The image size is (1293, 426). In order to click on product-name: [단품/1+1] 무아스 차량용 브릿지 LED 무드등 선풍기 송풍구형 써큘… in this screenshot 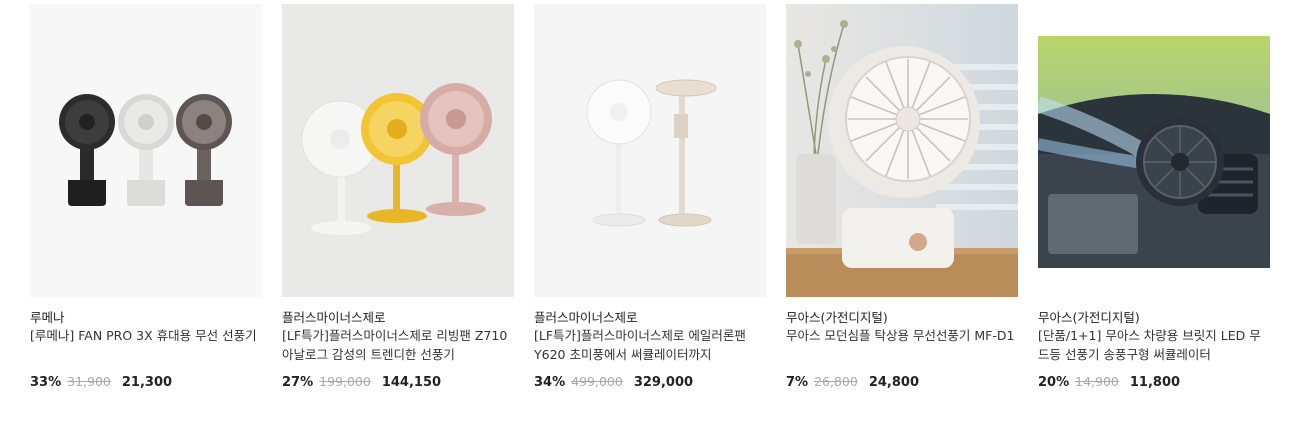, I will do `click(1154, 345)`.